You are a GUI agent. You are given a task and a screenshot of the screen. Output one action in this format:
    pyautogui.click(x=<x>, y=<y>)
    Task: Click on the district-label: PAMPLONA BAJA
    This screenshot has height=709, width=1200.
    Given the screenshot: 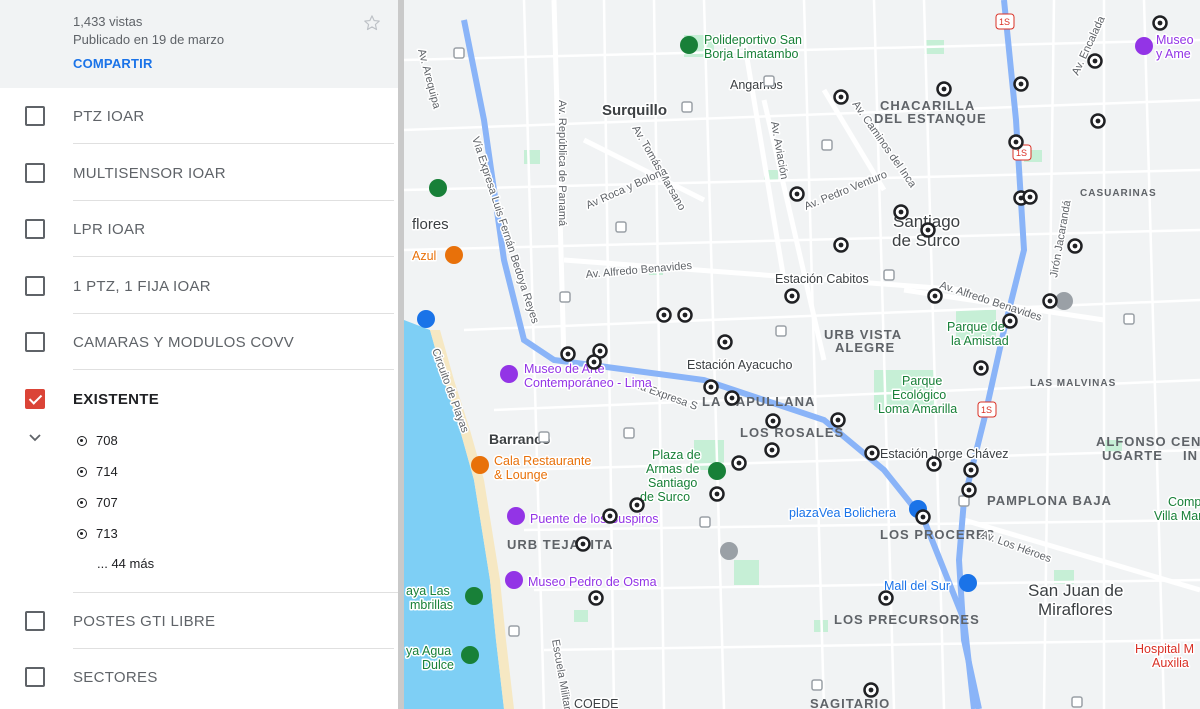 What is the action you would take?
    pyautogui.click(x=1049, y=500)
    